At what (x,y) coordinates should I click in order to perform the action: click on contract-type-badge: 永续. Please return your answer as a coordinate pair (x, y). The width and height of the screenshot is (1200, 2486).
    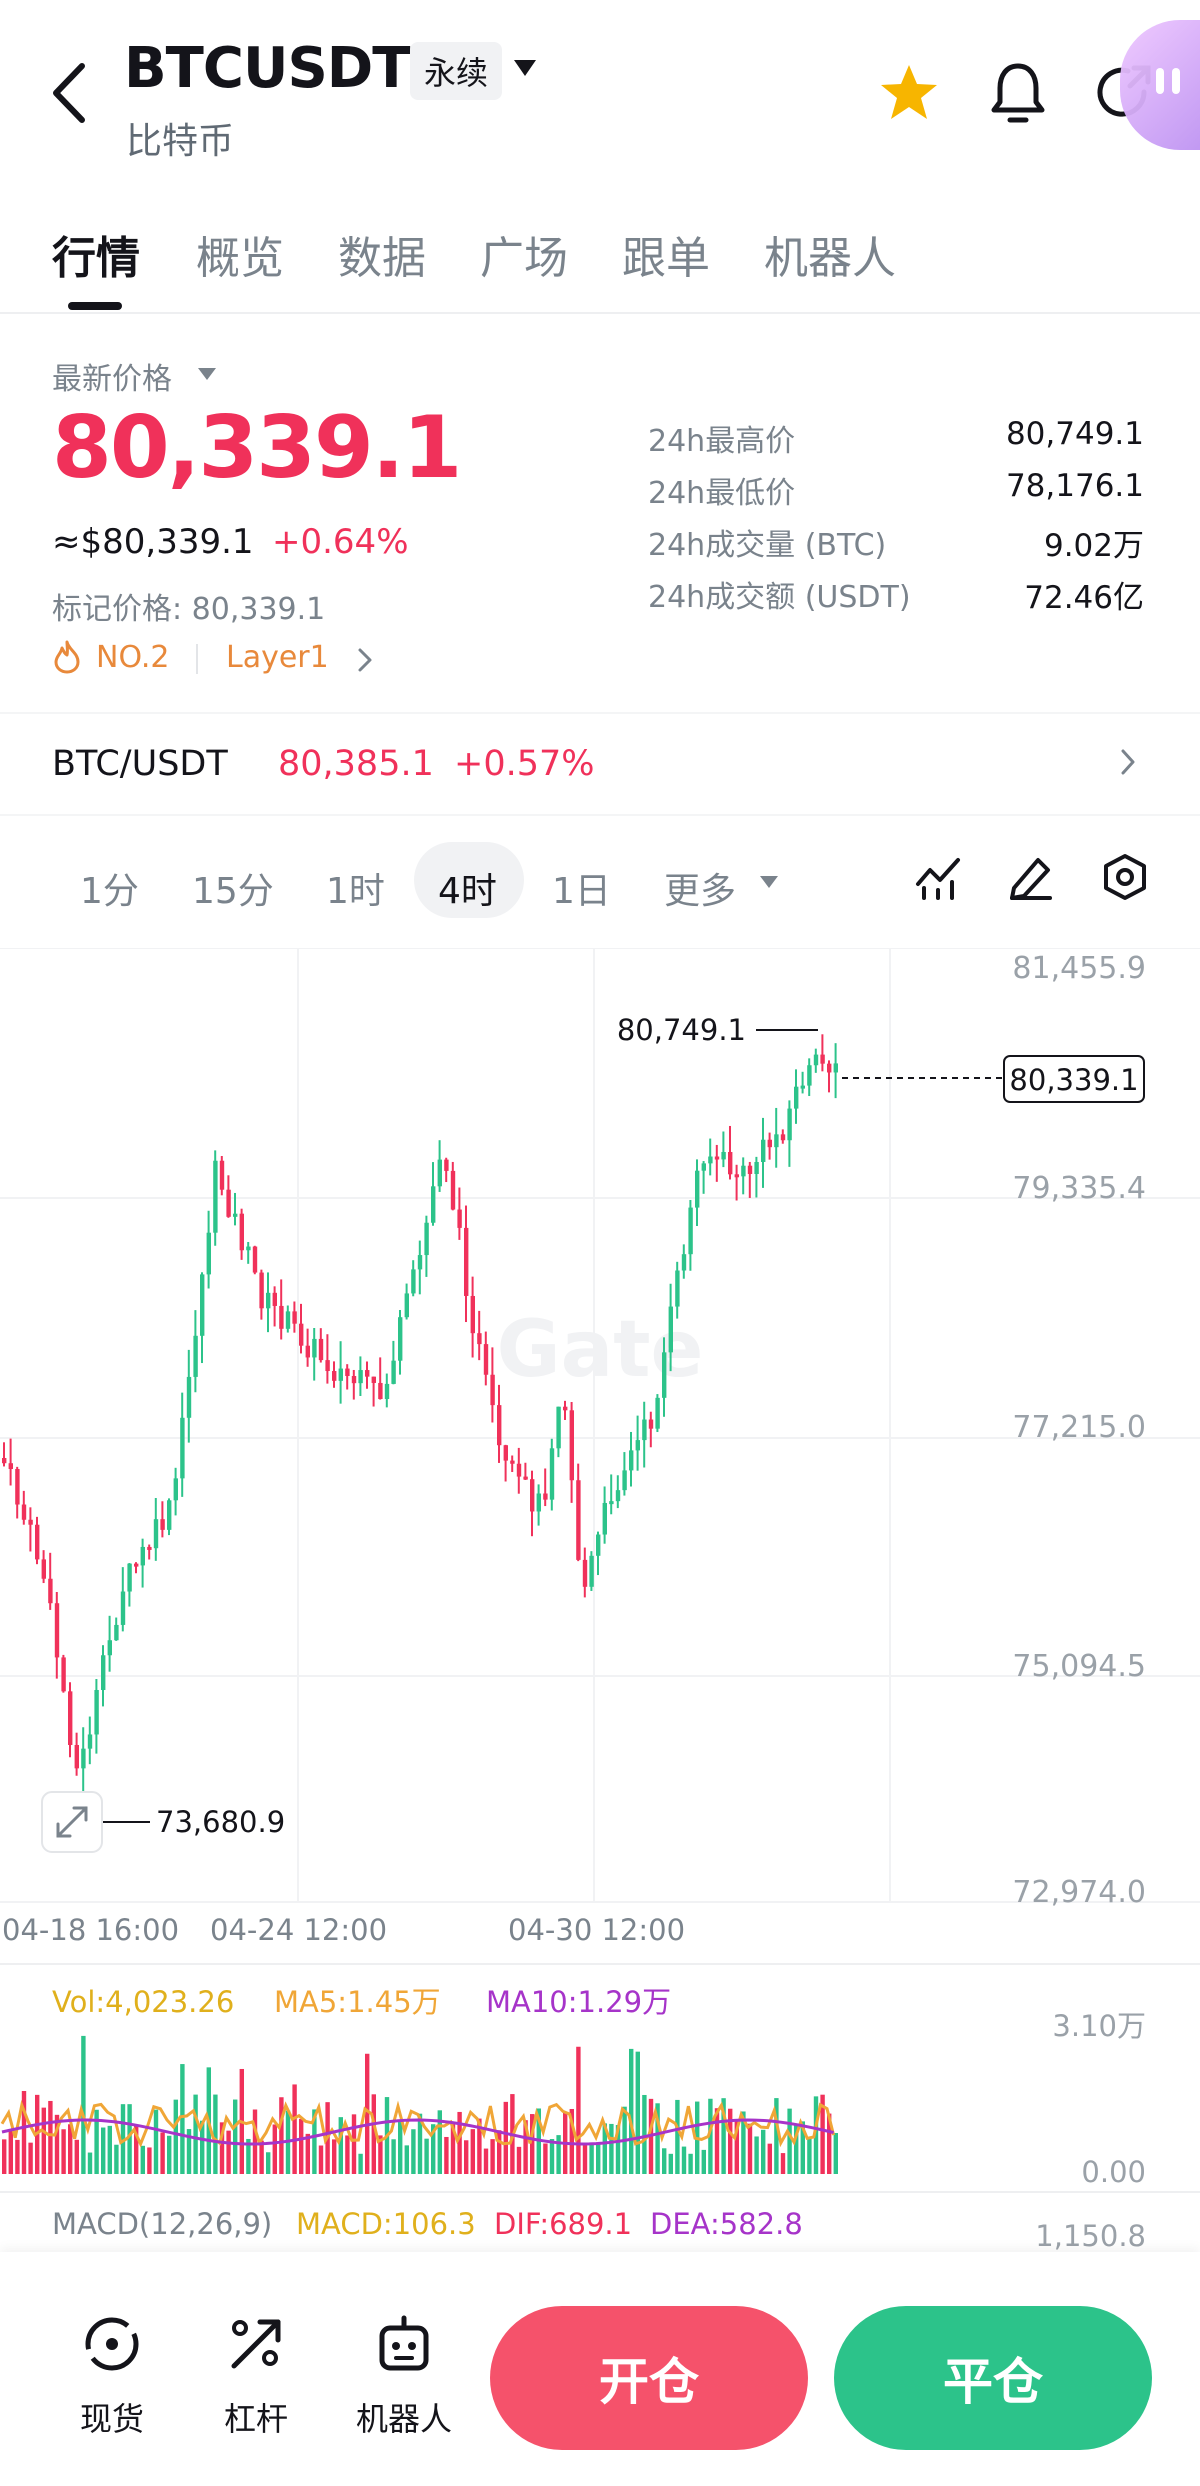
    Looking at the image, I should click on (456, 71).